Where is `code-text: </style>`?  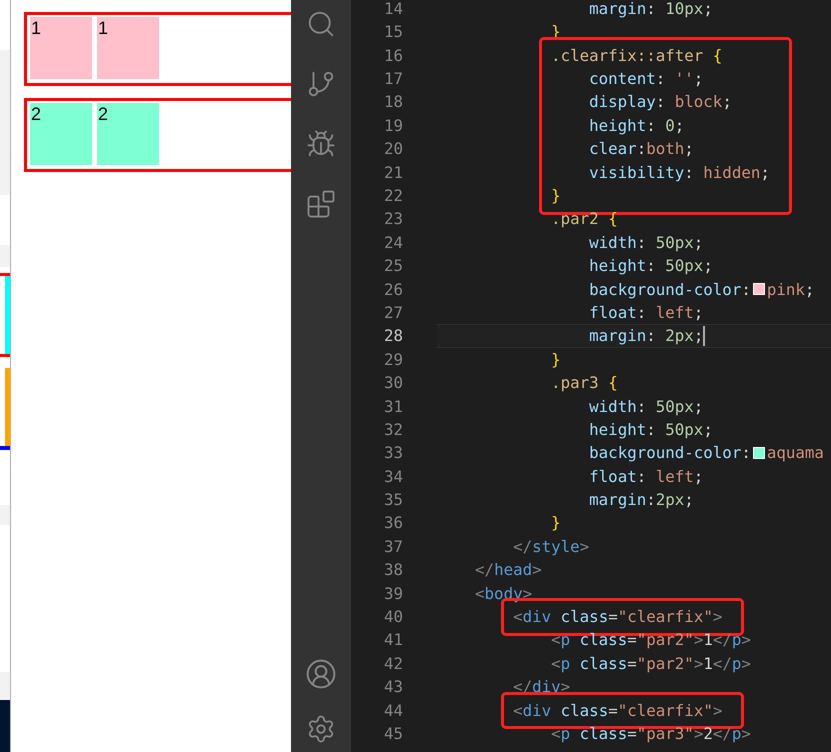
code-text: </style> is located at coordinates (551, 547).